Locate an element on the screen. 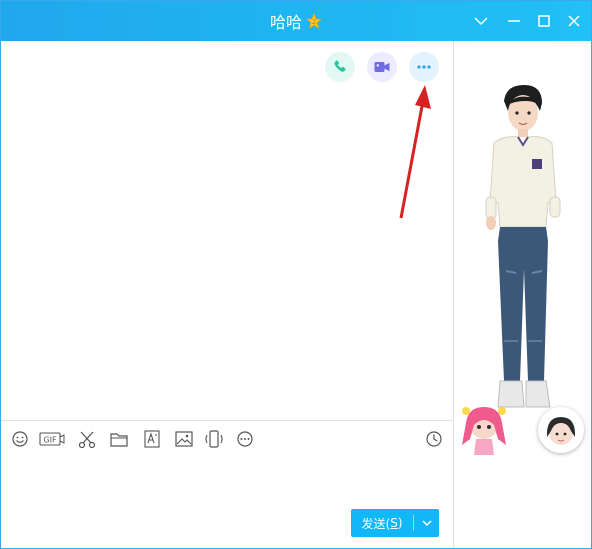  video-camera-icon is located at coordinates (382, 67).